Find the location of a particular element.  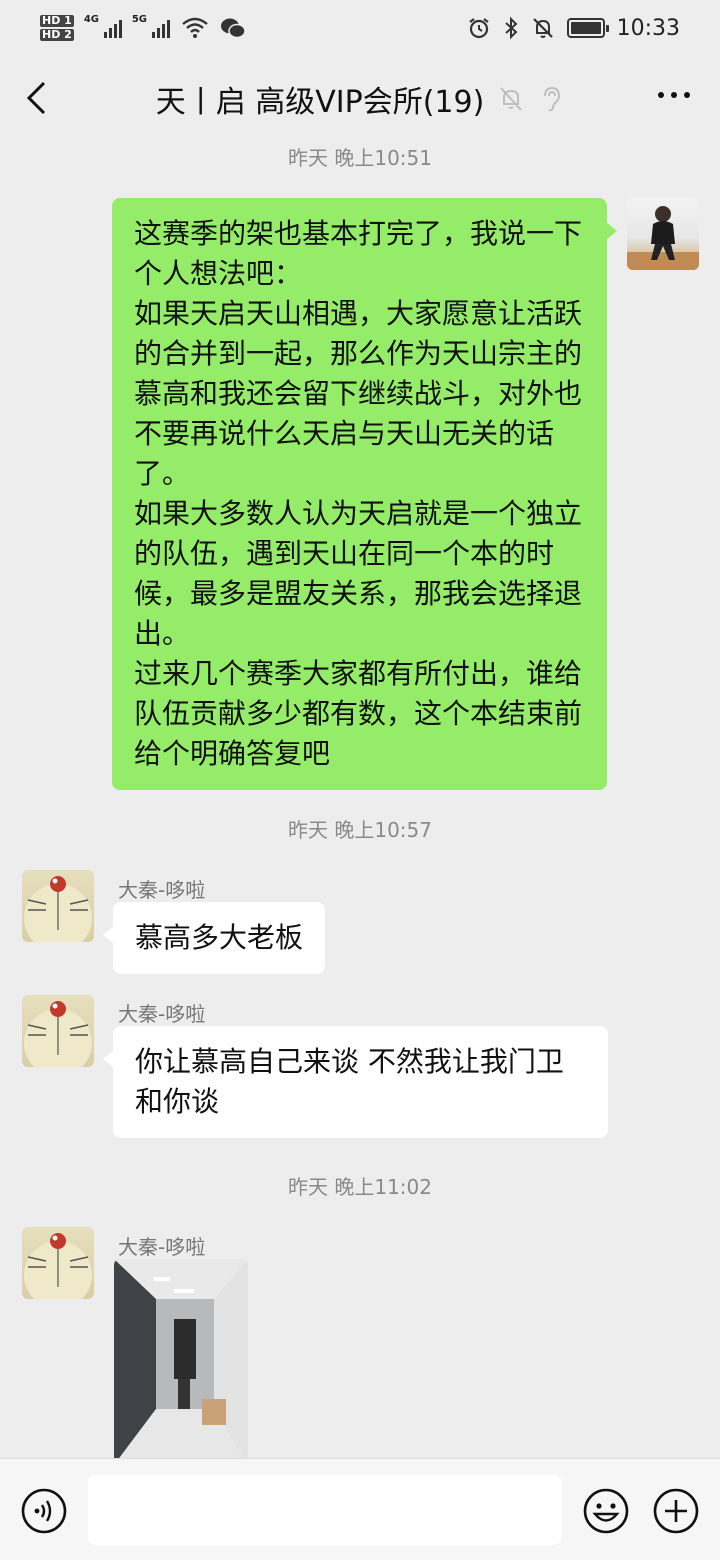

earpiece-icon is located at coordinates (552, 99).